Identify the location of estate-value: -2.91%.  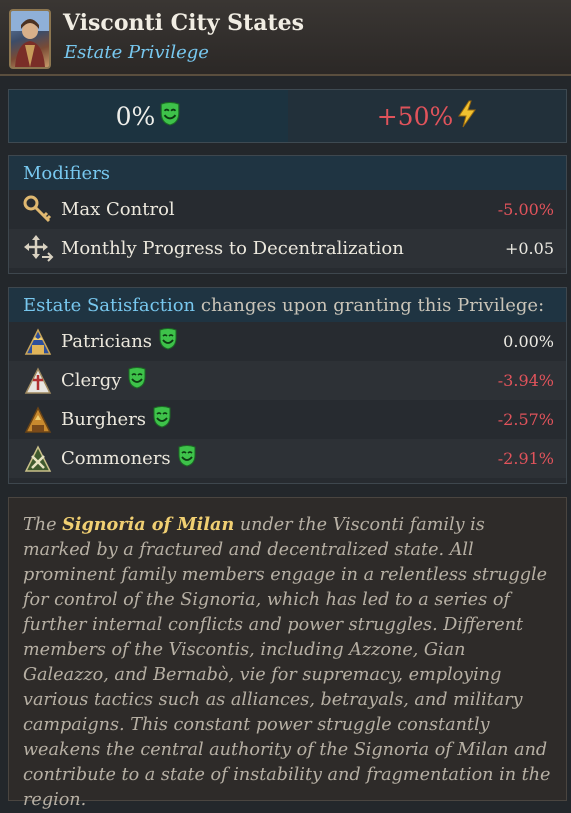
(525, 458).